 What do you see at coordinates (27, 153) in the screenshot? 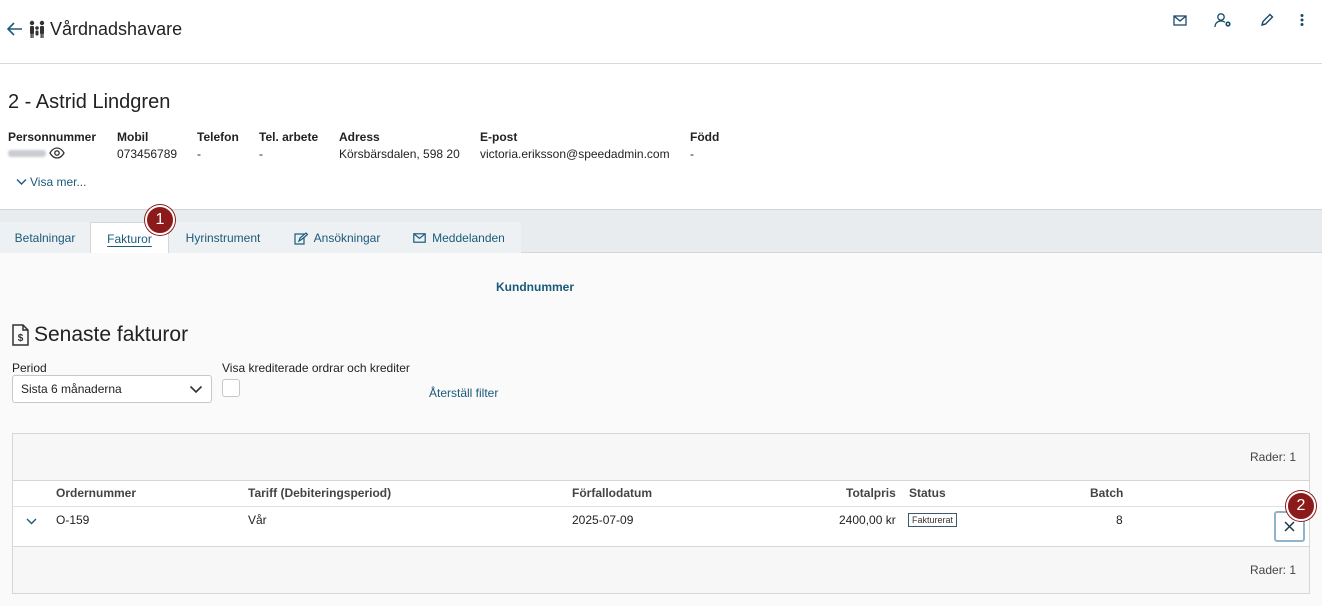
I see `masked-personnummer` at bounding box center [27, 153].